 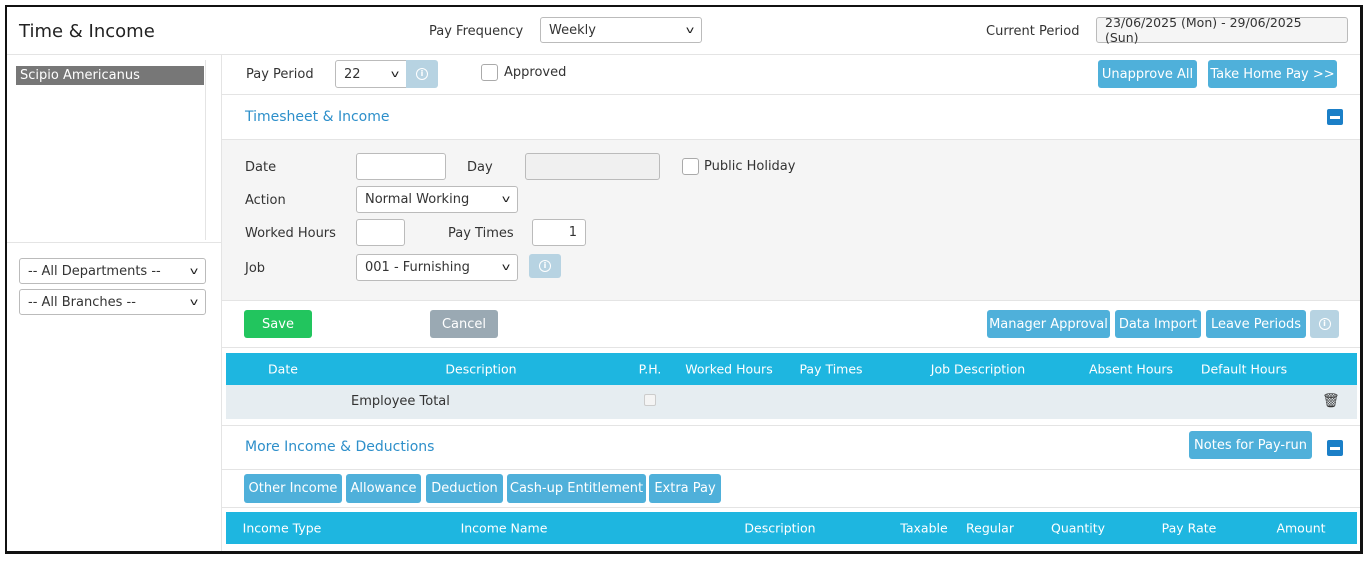 What do you see at coordinates (417, 199) in the screenshot?
I see `action-value: Normal Working` at bounding box center [417, 199].